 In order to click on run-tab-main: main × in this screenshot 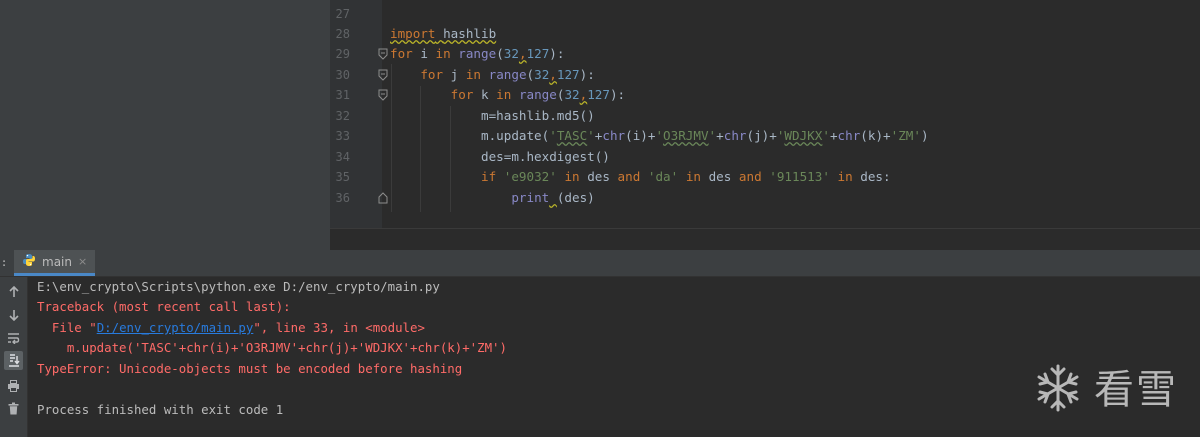, I will do `click(55, 263)`.